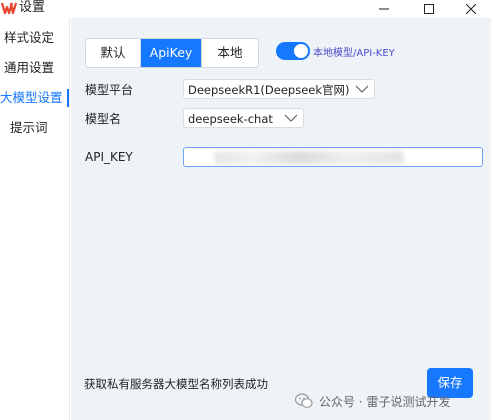 This screenshot has height=420, width=491. I want to click on toggle-label: 本地模型/API-KEY, so click(354, 53).